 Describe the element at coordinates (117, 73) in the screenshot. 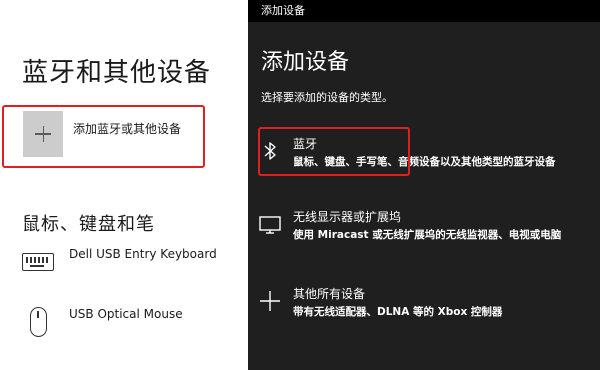

I see `page-title: 蓝牙和其他设备` at that location.